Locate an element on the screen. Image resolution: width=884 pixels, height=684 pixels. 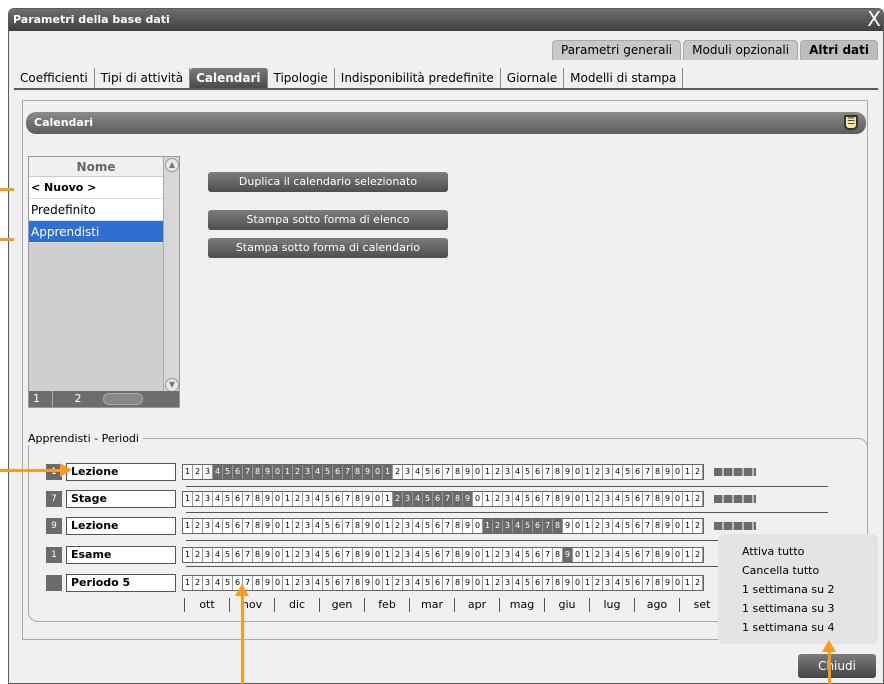
context-menu-item: 1 settimana su 4 is located at coordinates (810, 627).